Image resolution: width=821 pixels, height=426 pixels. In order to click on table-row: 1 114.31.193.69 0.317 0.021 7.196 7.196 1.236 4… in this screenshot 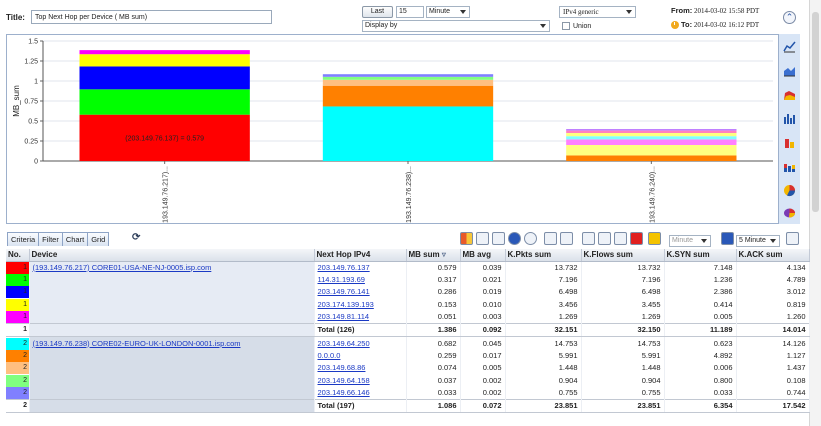, I will do `click(408, 280)`.